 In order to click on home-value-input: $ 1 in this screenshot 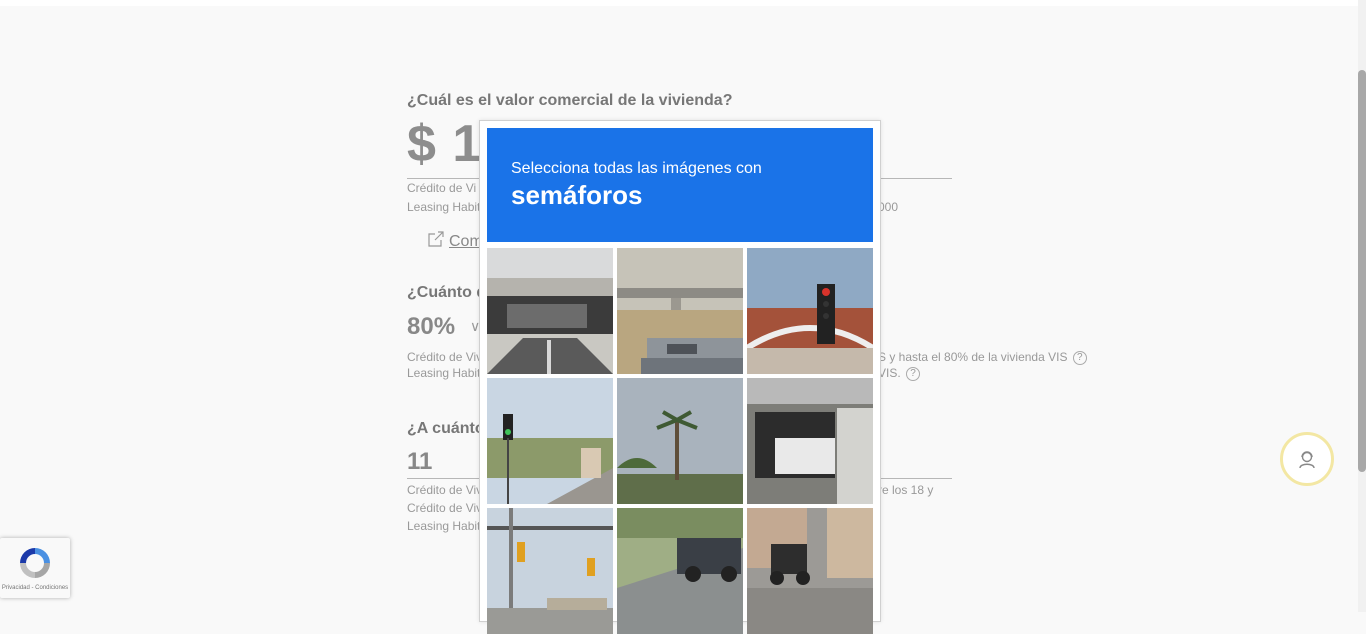, I will do `click(444, 144)`.